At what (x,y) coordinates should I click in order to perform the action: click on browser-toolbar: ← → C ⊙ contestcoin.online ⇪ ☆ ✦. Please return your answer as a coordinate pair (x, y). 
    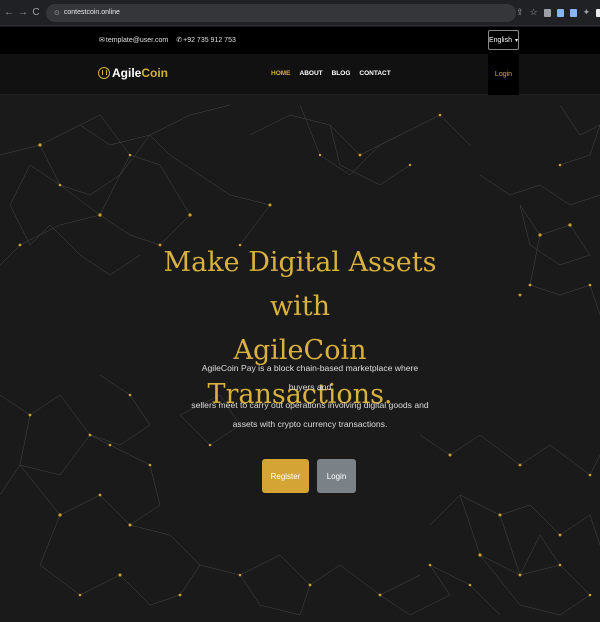
    Looking at the image, I should click on (300, 13).